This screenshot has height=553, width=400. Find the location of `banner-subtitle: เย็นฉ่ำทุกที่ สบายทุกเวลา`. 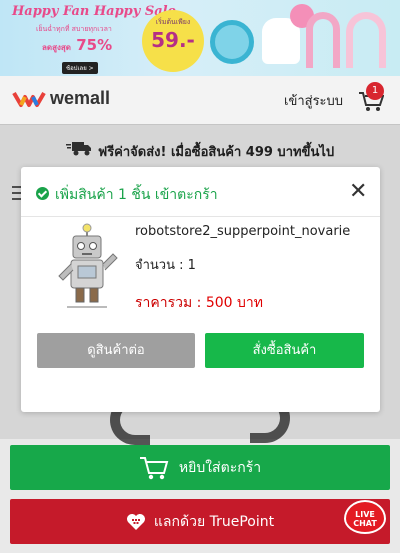

banner-subtitle: เย็นฉ่ำทุกที่ สบายทุกเวลา is located at coordinates (74, 29).